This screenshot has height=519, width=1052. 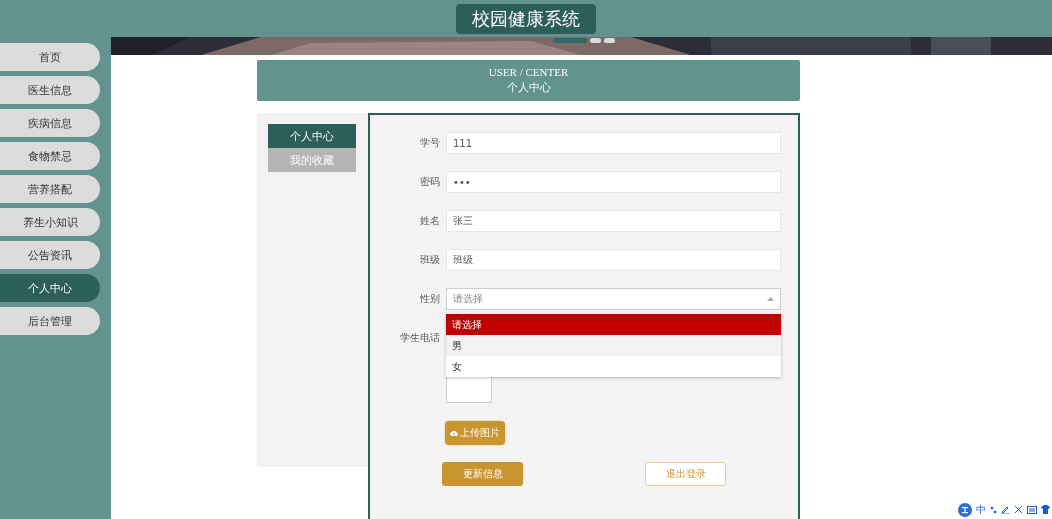 I want to click on field-label: 姓名, so click(x=430, y=221).